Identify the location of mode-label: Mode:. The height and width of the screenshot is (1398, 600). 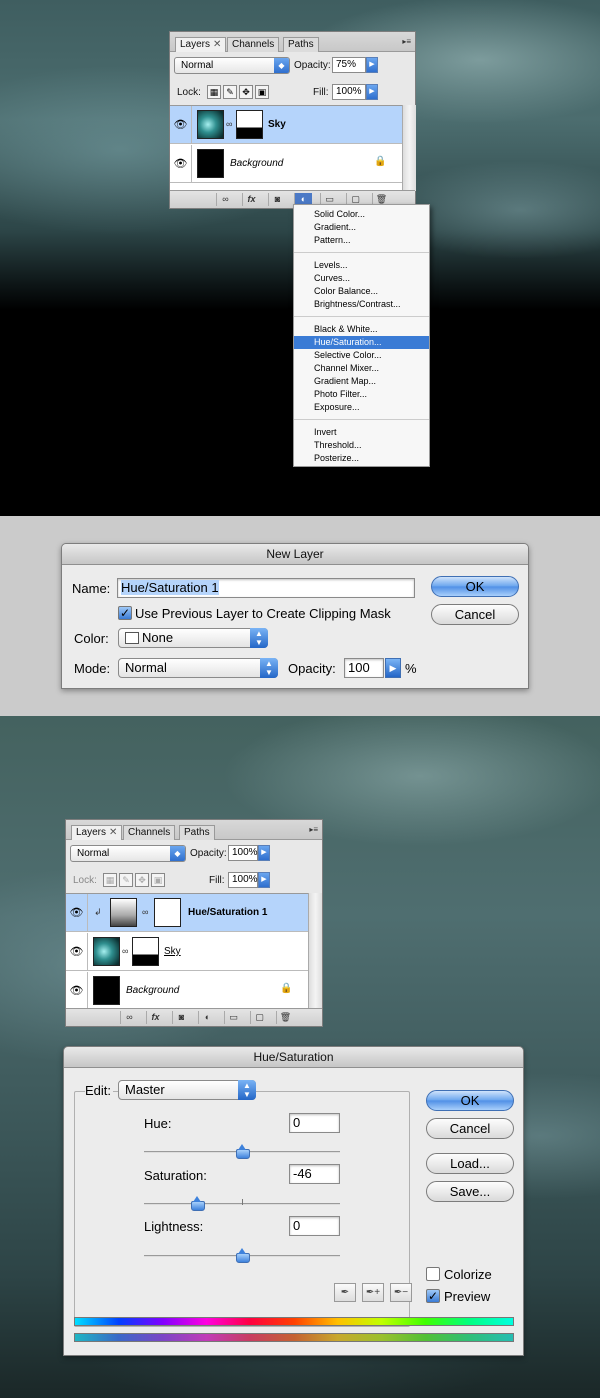
(92, 668).